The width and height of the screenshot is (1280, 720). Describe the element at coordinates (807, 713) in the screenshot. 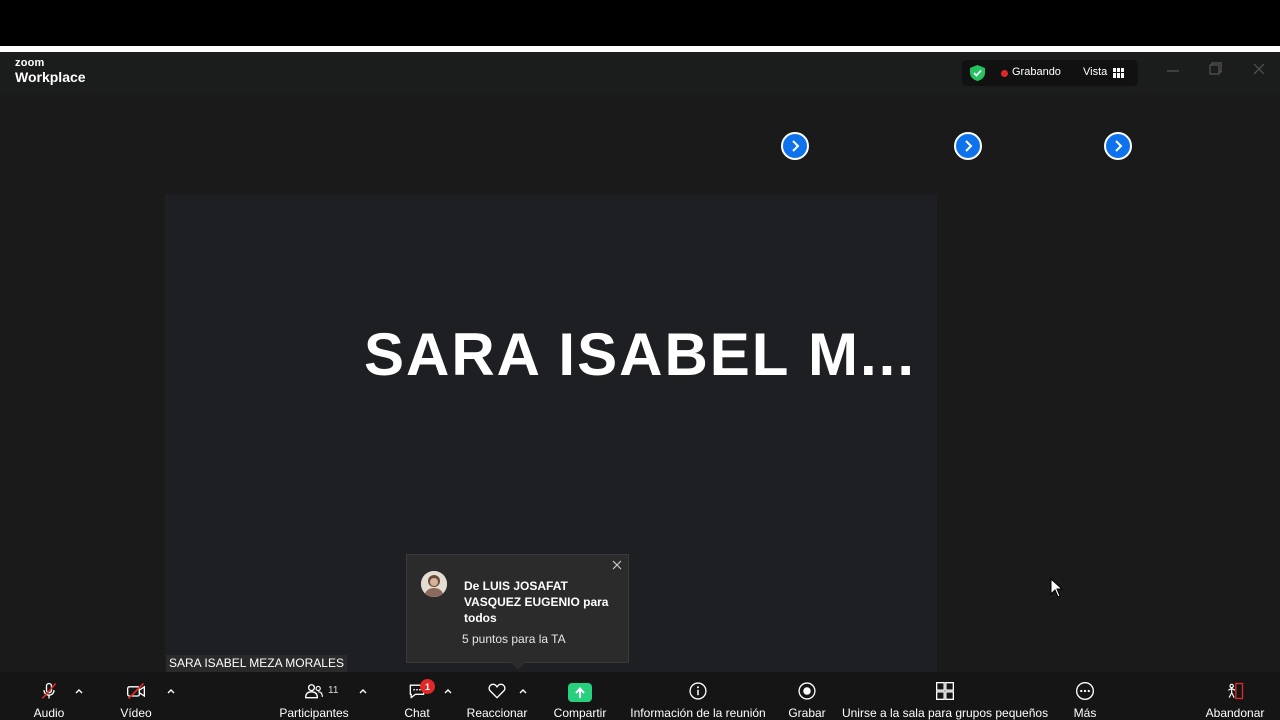

I see `record-label: Grabar` at that location.